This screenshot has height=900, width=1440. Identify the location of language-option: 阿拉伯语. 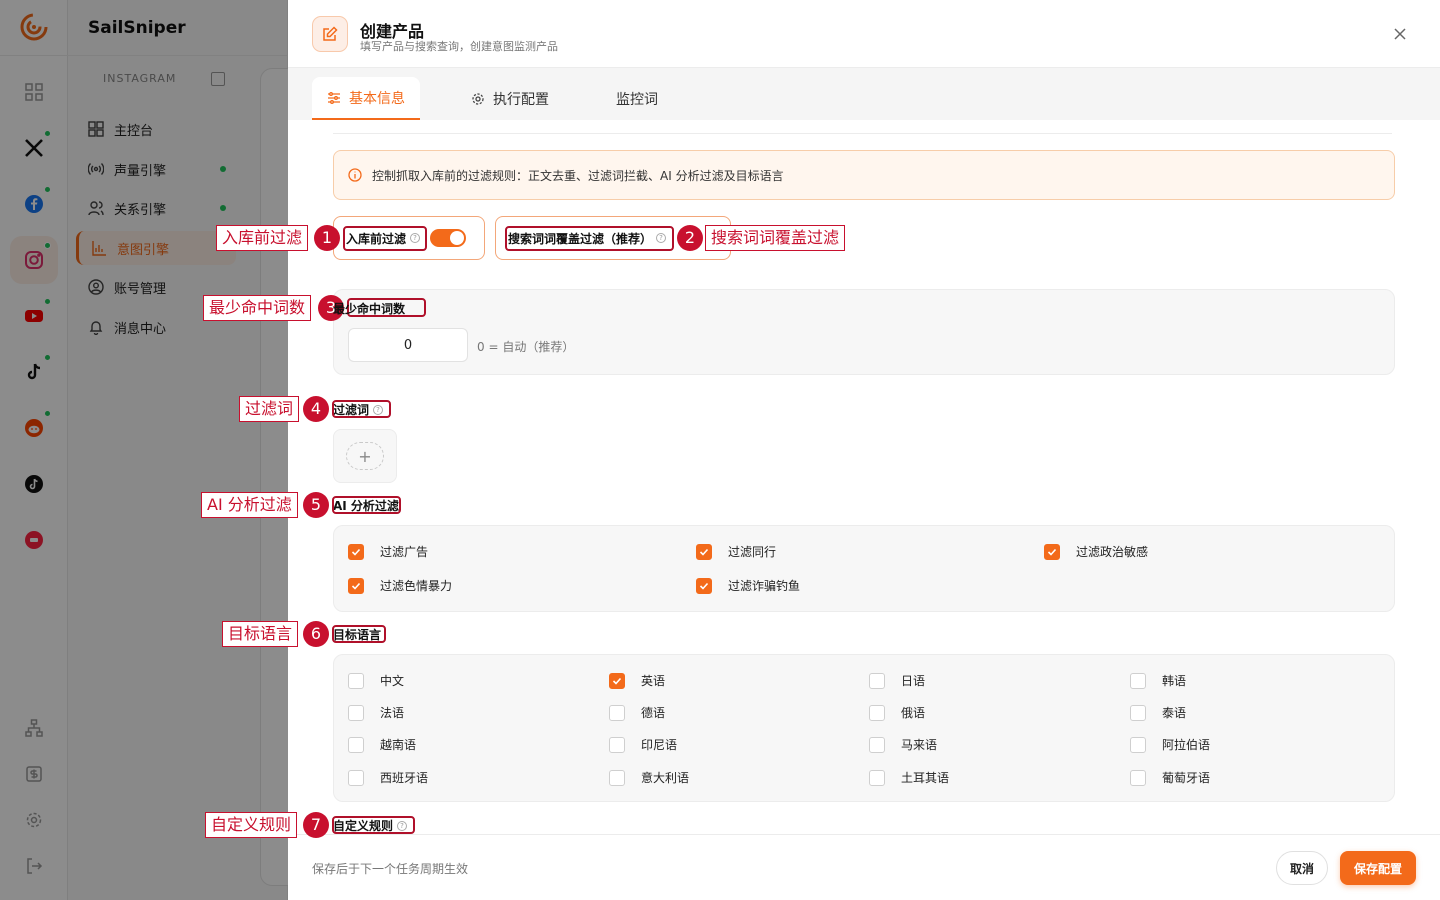
(1170, 744).